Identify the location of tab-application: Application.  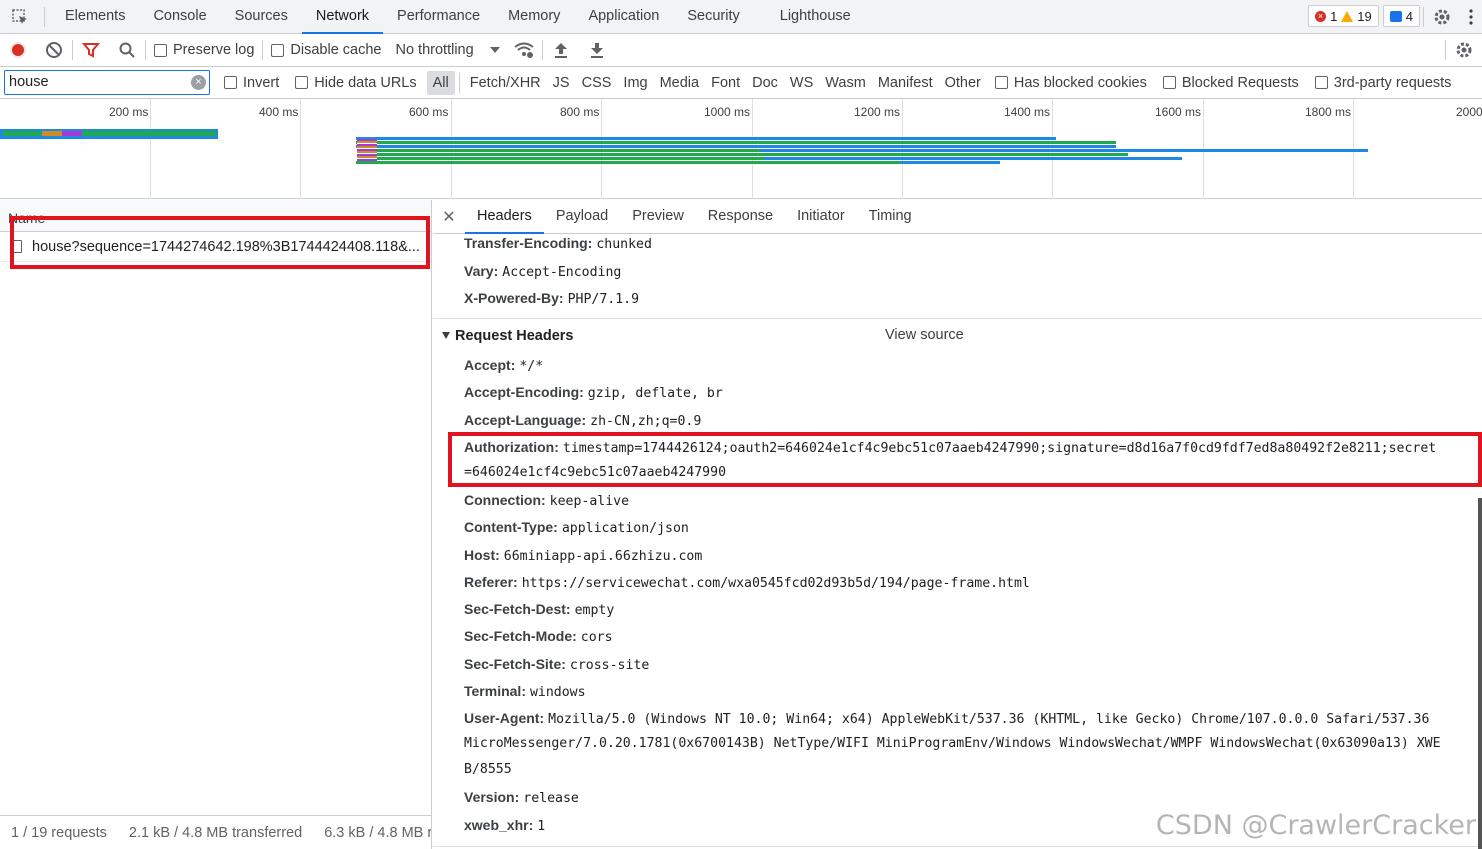
(623, 16).